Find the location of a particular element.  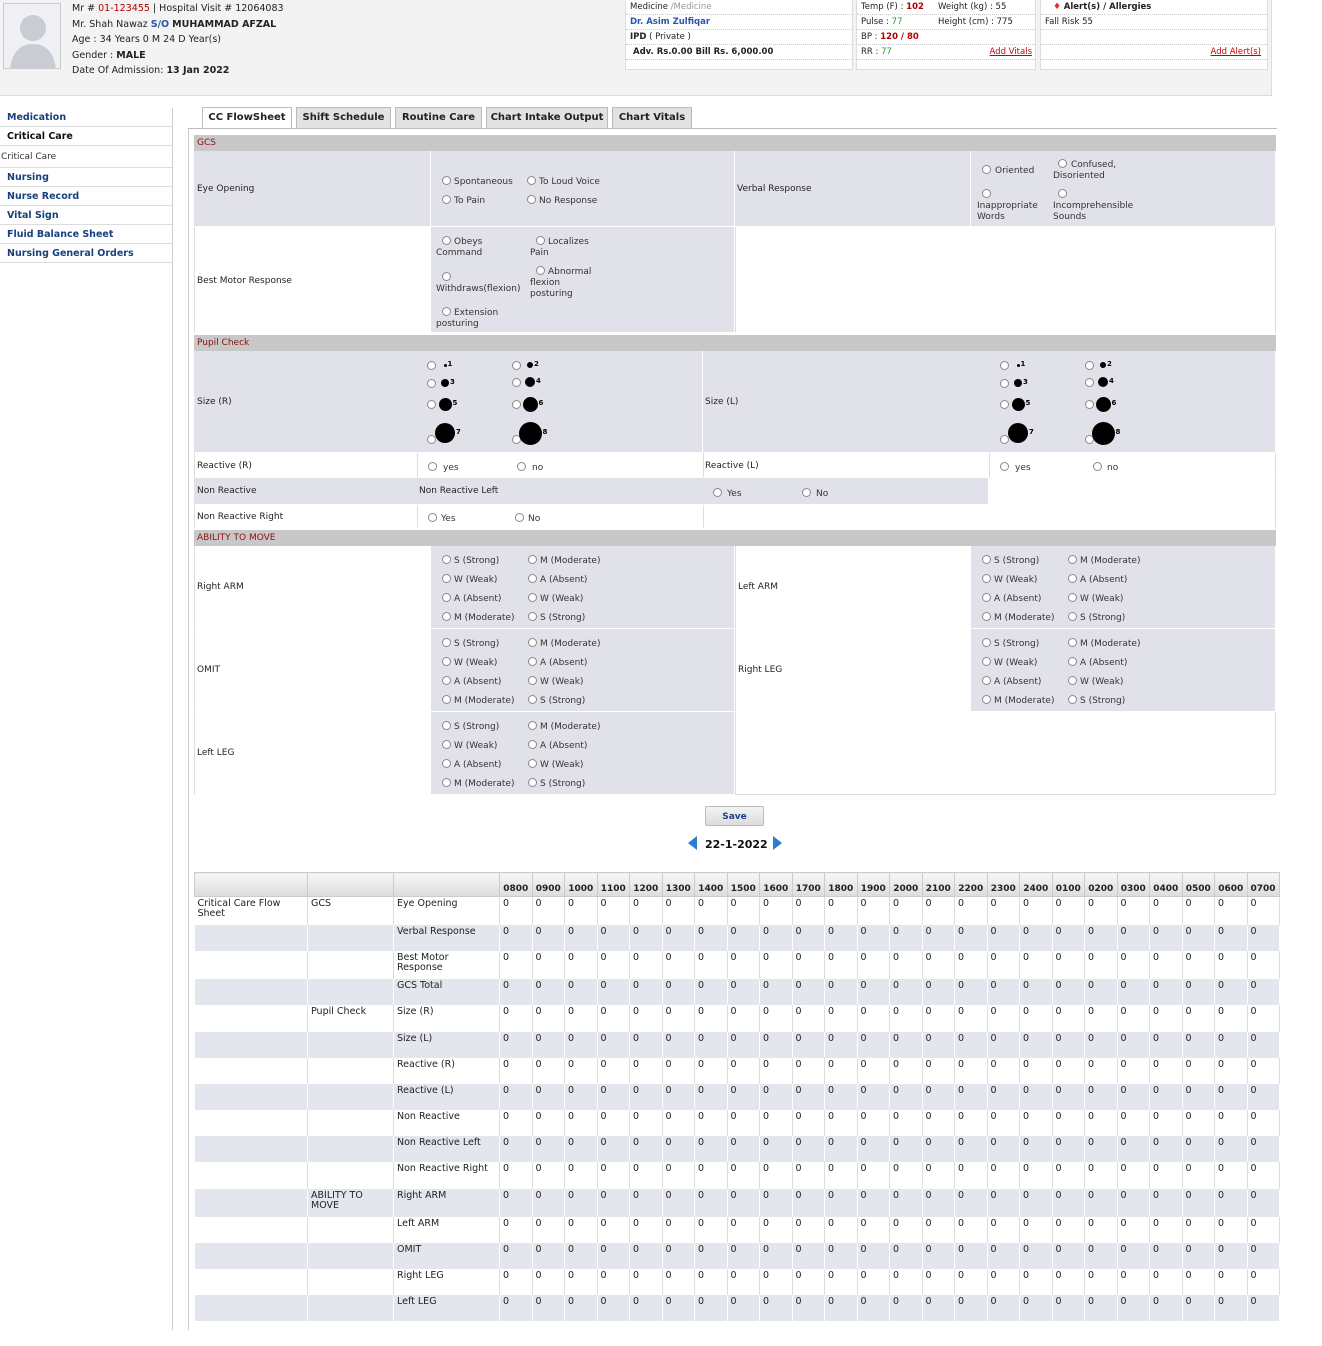

omit-option-2-radio is located at coordinates (532, 642).